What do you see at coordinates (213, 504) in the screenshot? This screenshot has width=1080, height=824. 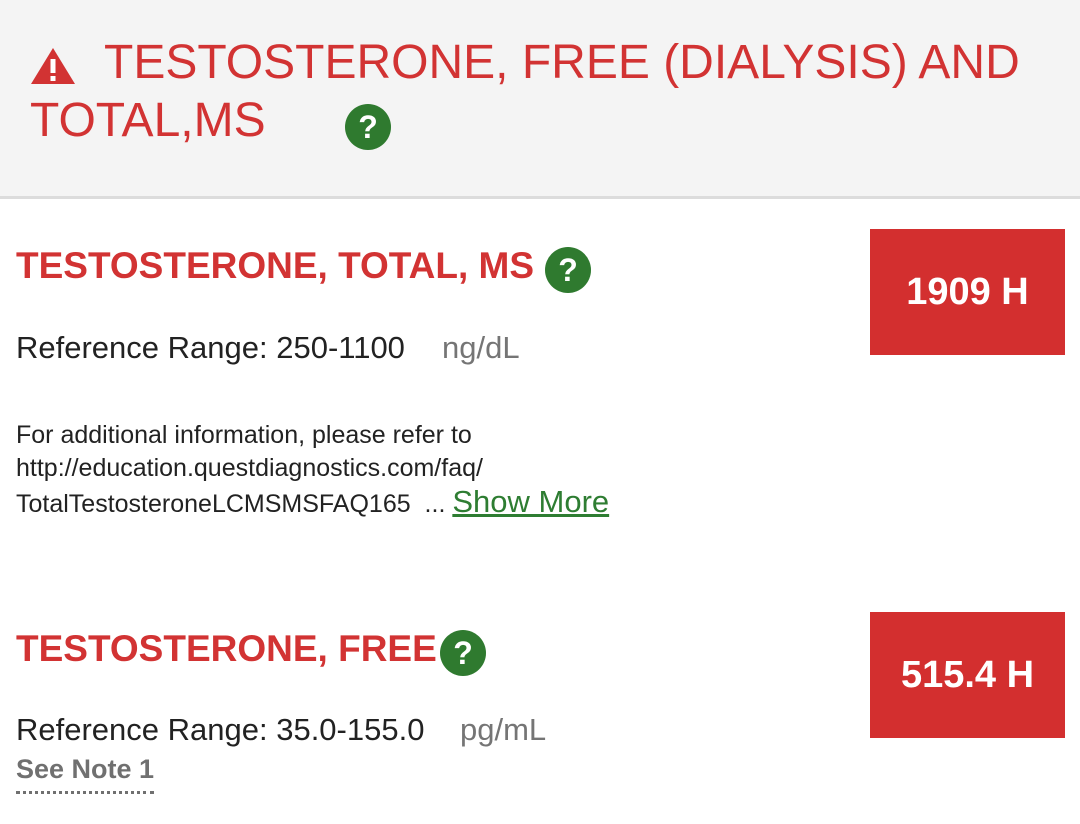 I see `info-line-text: TotalTestosteroneLCMSMSFAQ165` at bounding box center [213, 504].